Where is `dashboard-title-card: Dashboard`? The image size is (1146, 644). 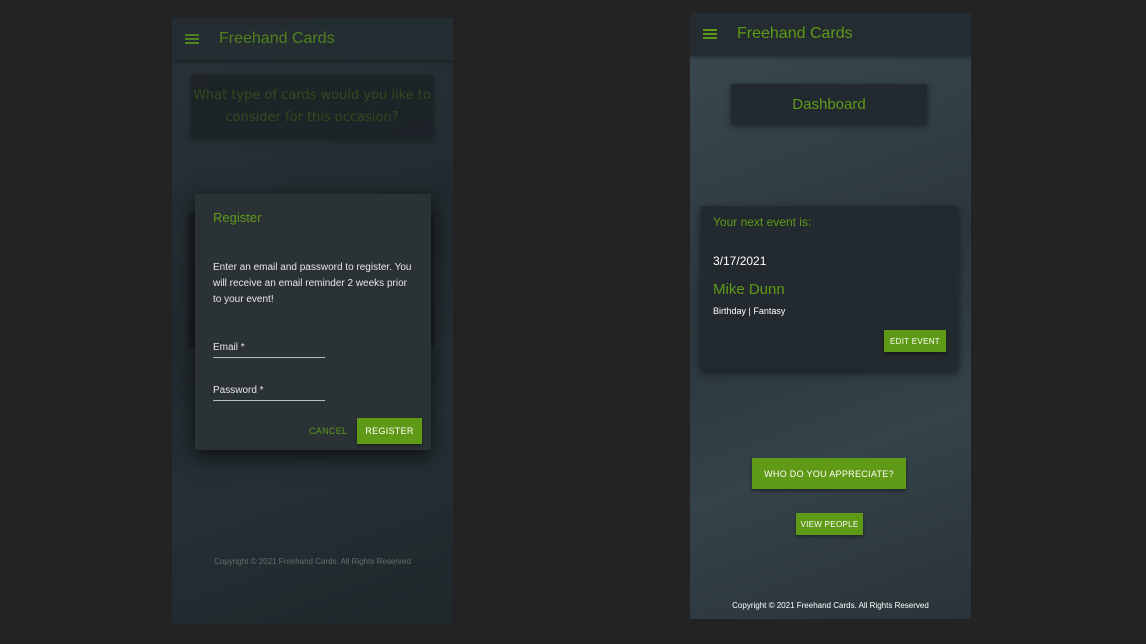 dashboard-title-card: Dashboard is located at coordinates (829, 104).